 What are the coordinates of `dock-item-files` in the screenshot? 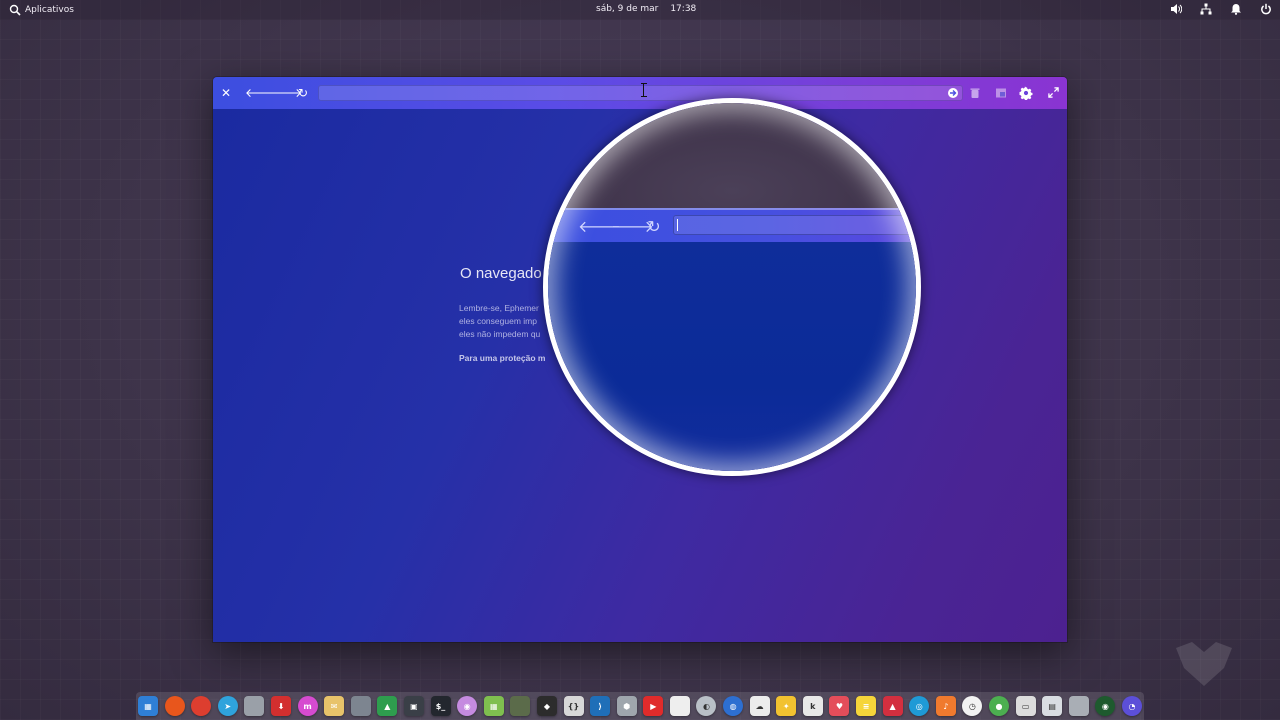 It's located at (254, 706).